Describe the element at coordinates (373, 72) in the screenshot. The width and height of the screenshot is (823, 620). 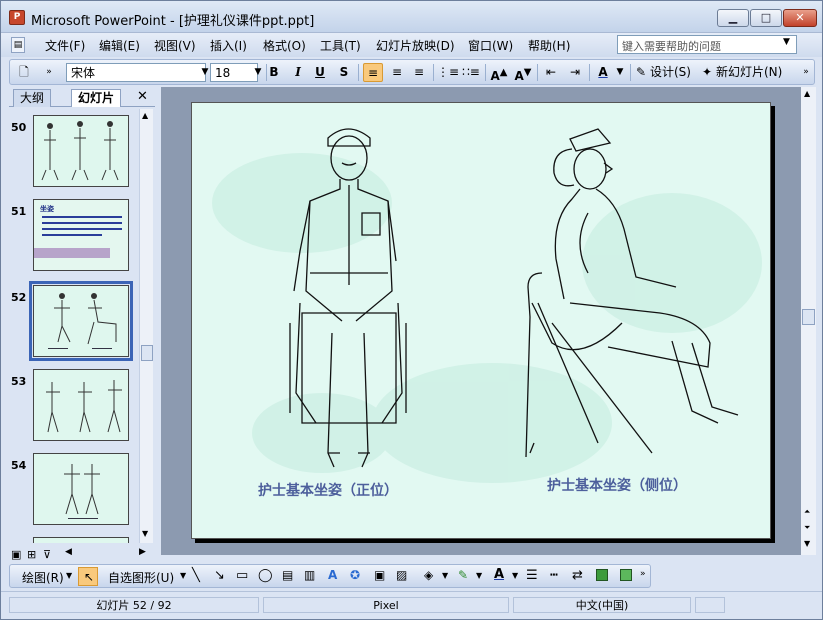
I see `align-left-icon: ≡` at that location.